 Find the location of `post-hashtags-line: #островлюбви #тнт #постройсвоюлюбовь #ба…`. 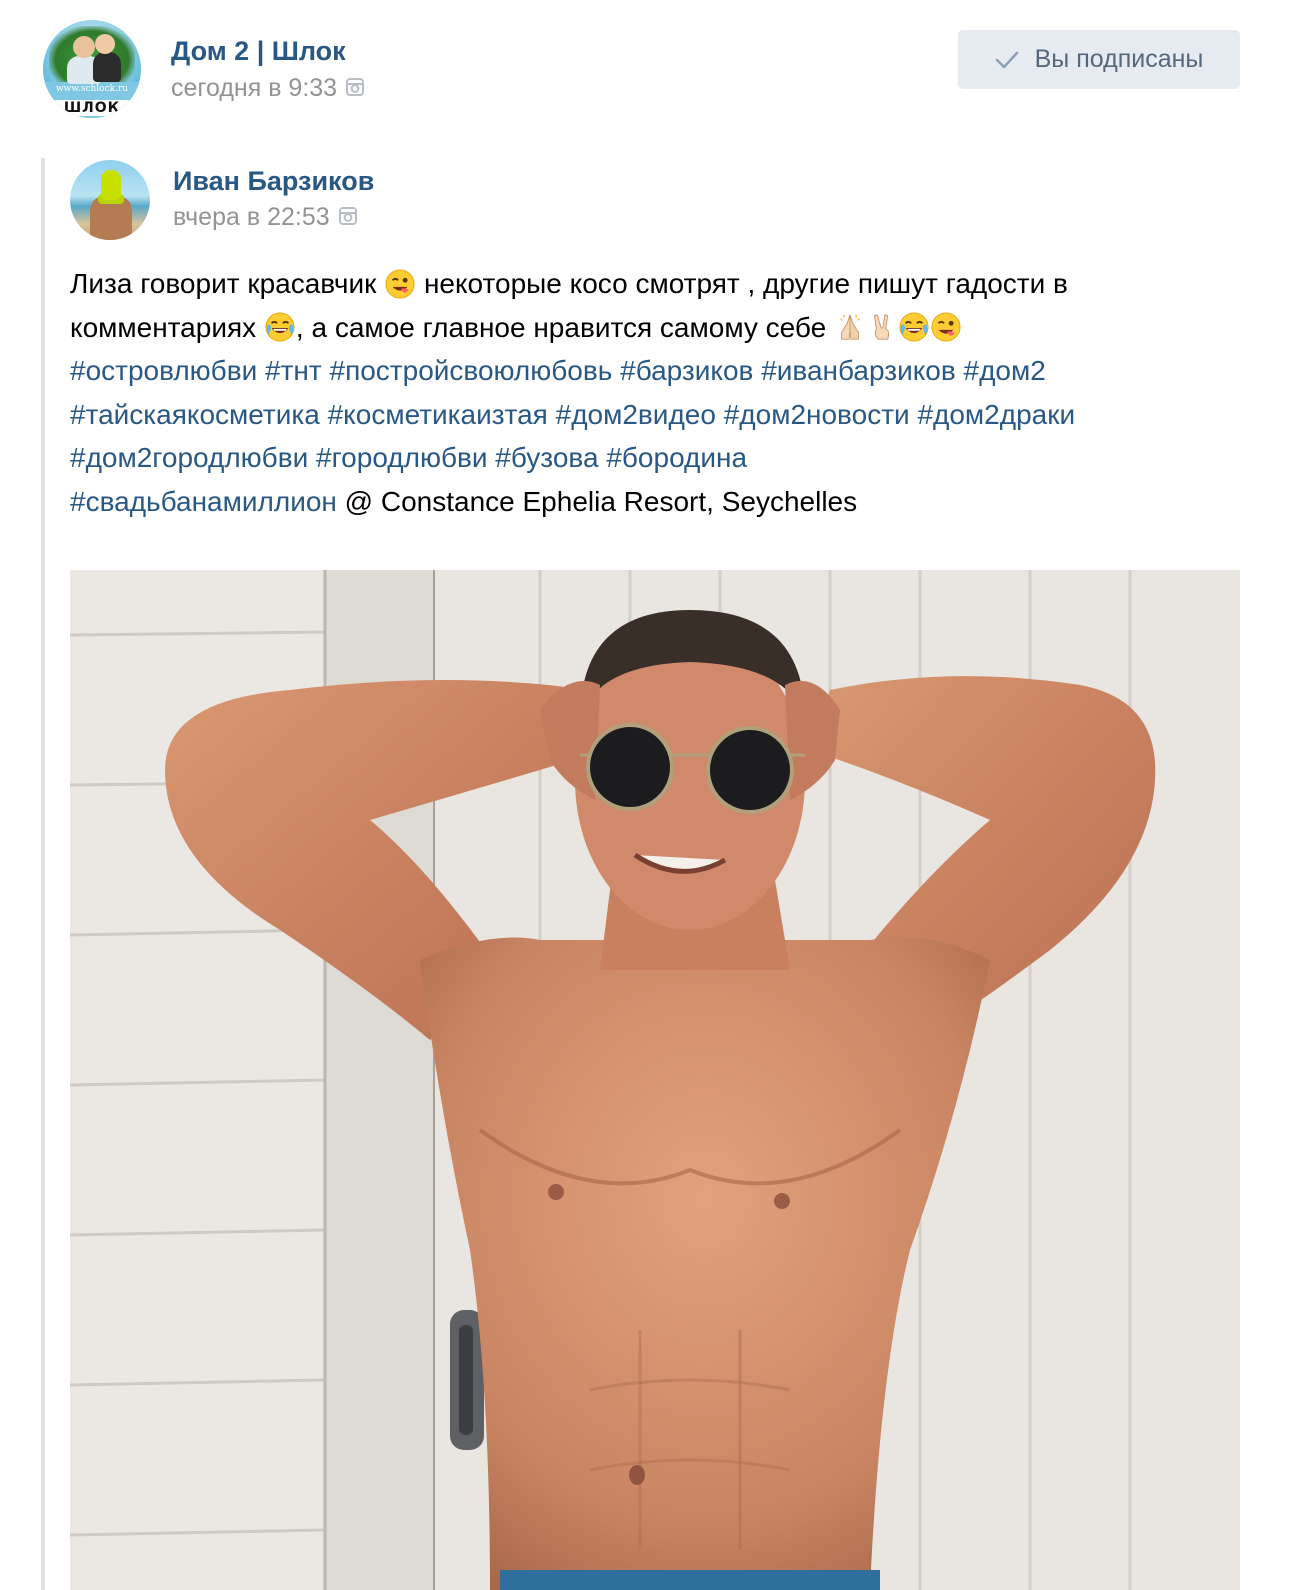

post-hashtags-line: #островлюбви #тнт #постройсвоюлюбовь #ба… is located at coordinates (655, 371).